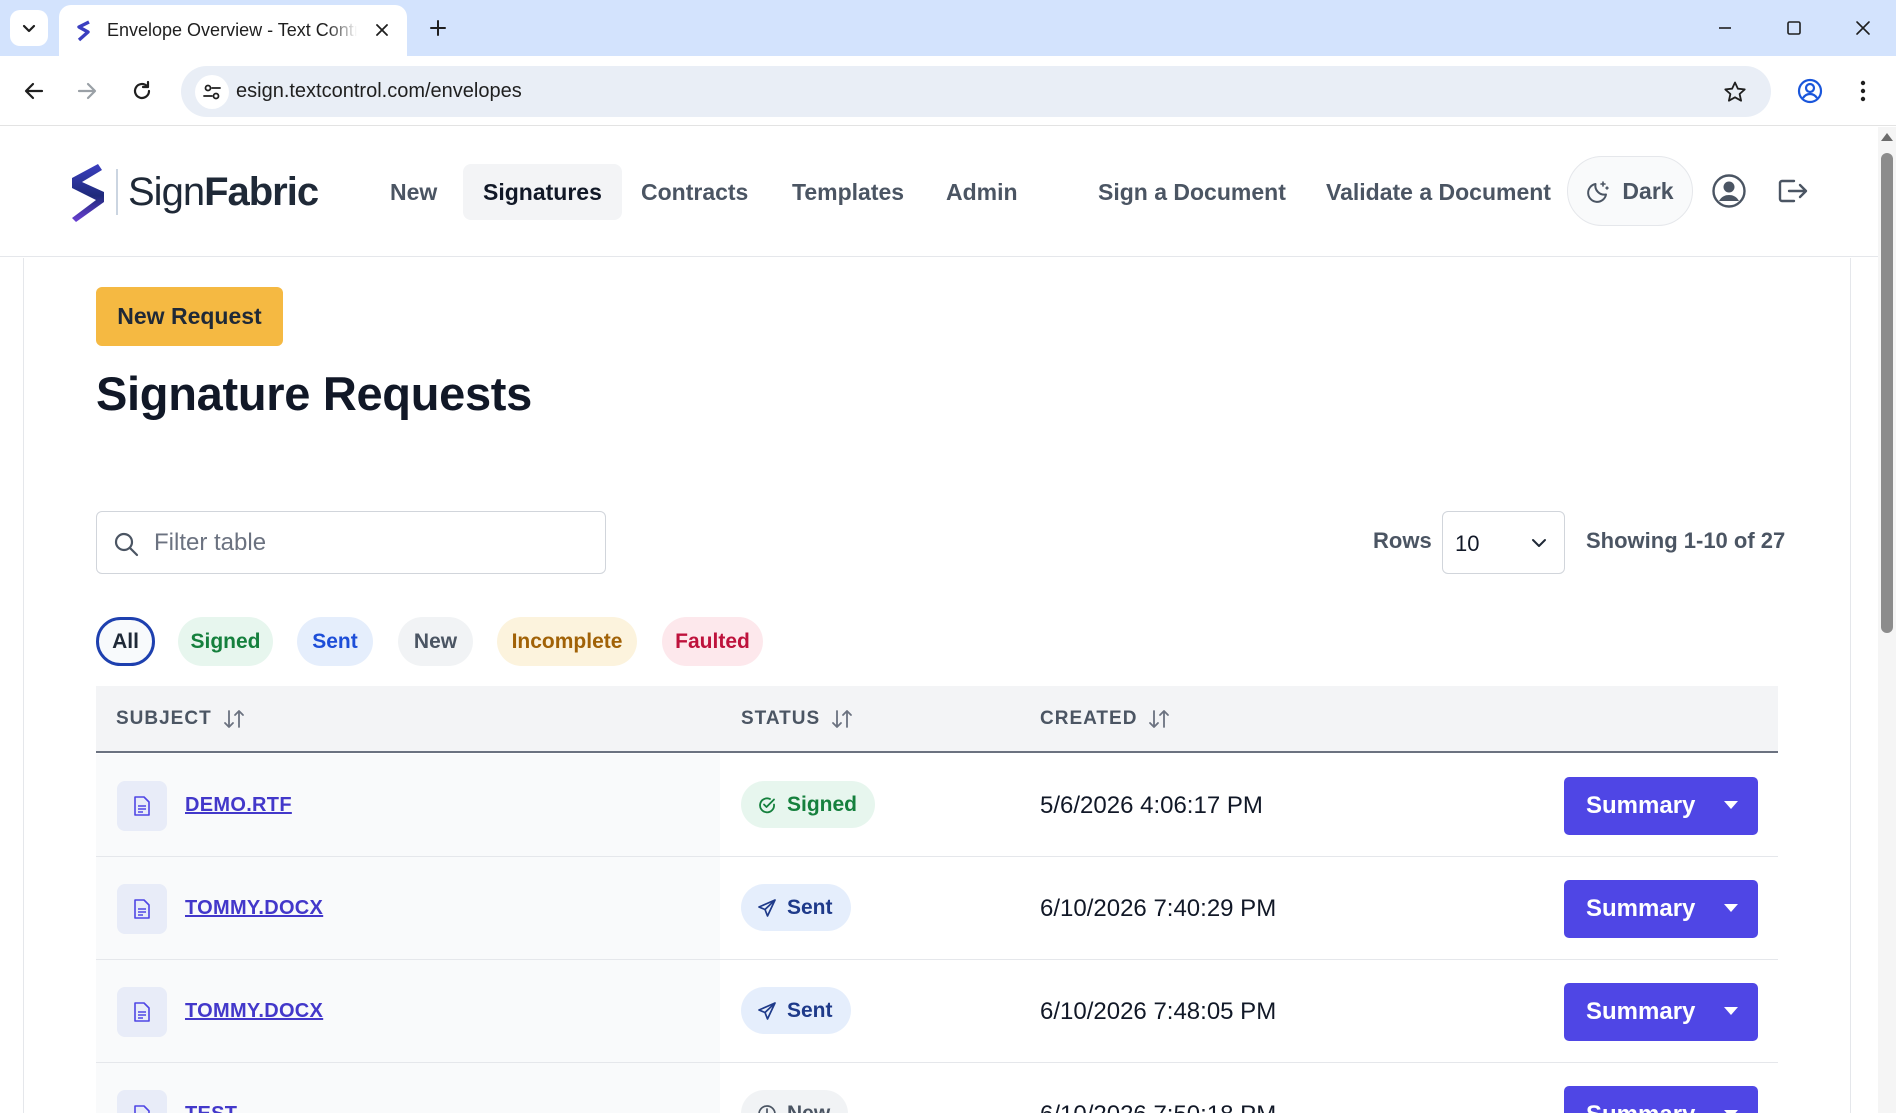  What do you see at coordinates (34, 91) in the screenshot?
I see `back-icon` at bounding box center [34, 91].